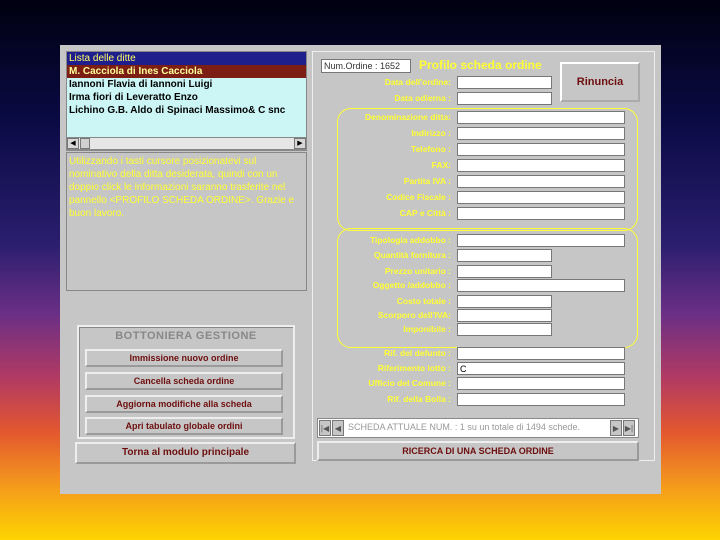 This screenshot has height=540, width=720. Describe the element at coordinates (541, 117) in the screenshot. I see `denominazione-field` at that location.